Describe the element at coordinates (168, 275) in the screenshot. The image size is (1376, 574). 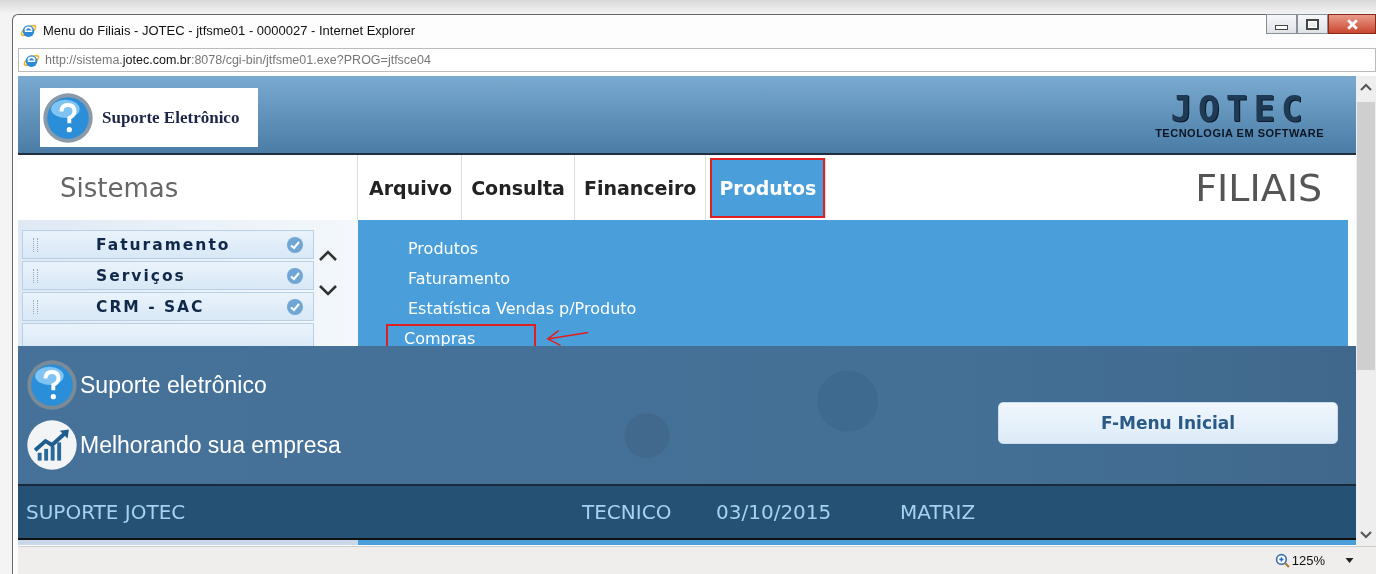
I see `sidebar-item: Serviços` at that location.